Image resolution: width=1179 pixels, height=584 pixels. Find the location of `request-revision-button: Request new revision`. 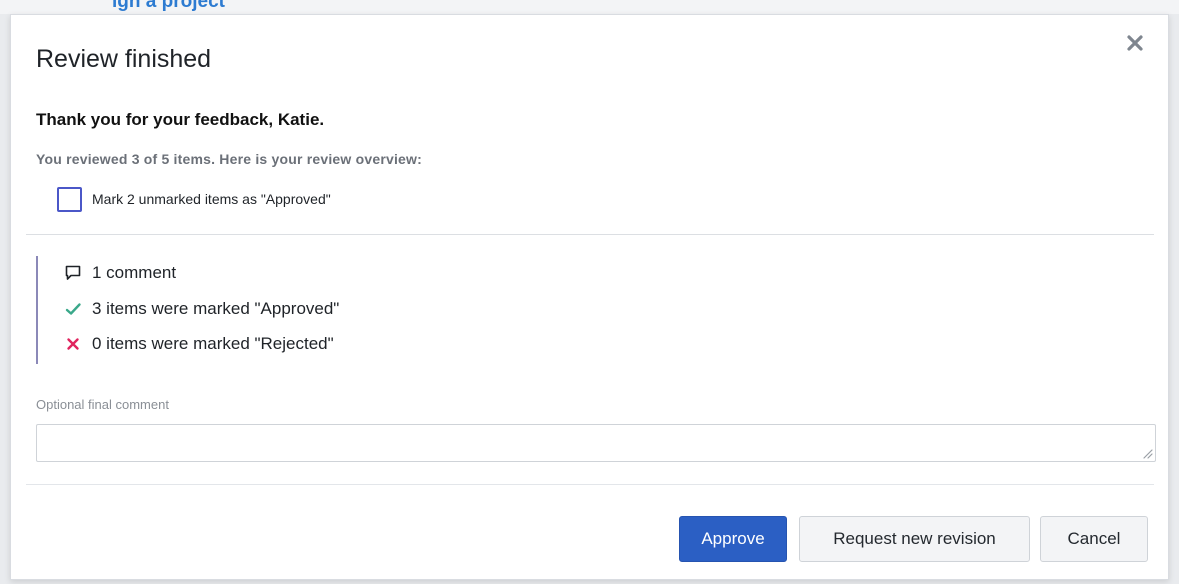

request-revision-button: Request new revision is located at coordinates (914, 539).